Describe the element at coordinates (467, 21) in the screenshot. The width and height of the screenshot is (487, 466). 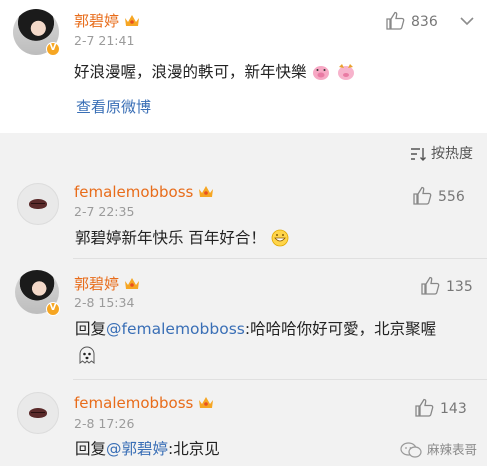
I see `chevron-down-icon` at that location.